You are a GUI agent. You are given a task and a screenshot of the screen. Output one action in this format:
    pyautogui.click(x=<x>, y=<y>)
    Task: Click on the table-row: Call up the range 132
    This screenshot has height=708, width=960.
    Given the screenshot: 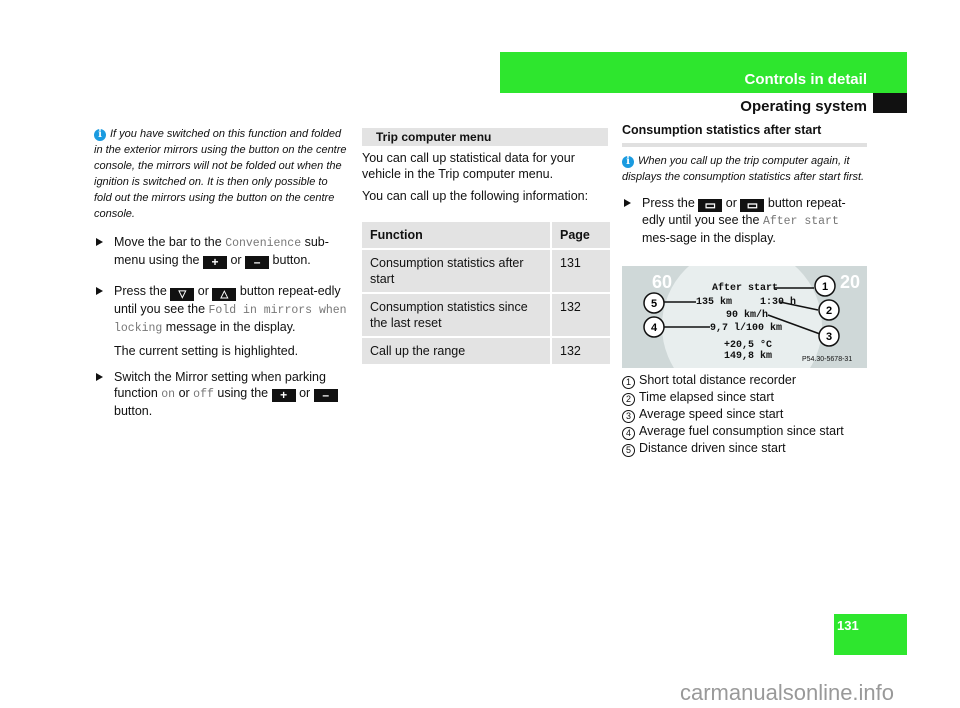 What is the action you would take?
    pyautogui.click(x=486, y=351)
    